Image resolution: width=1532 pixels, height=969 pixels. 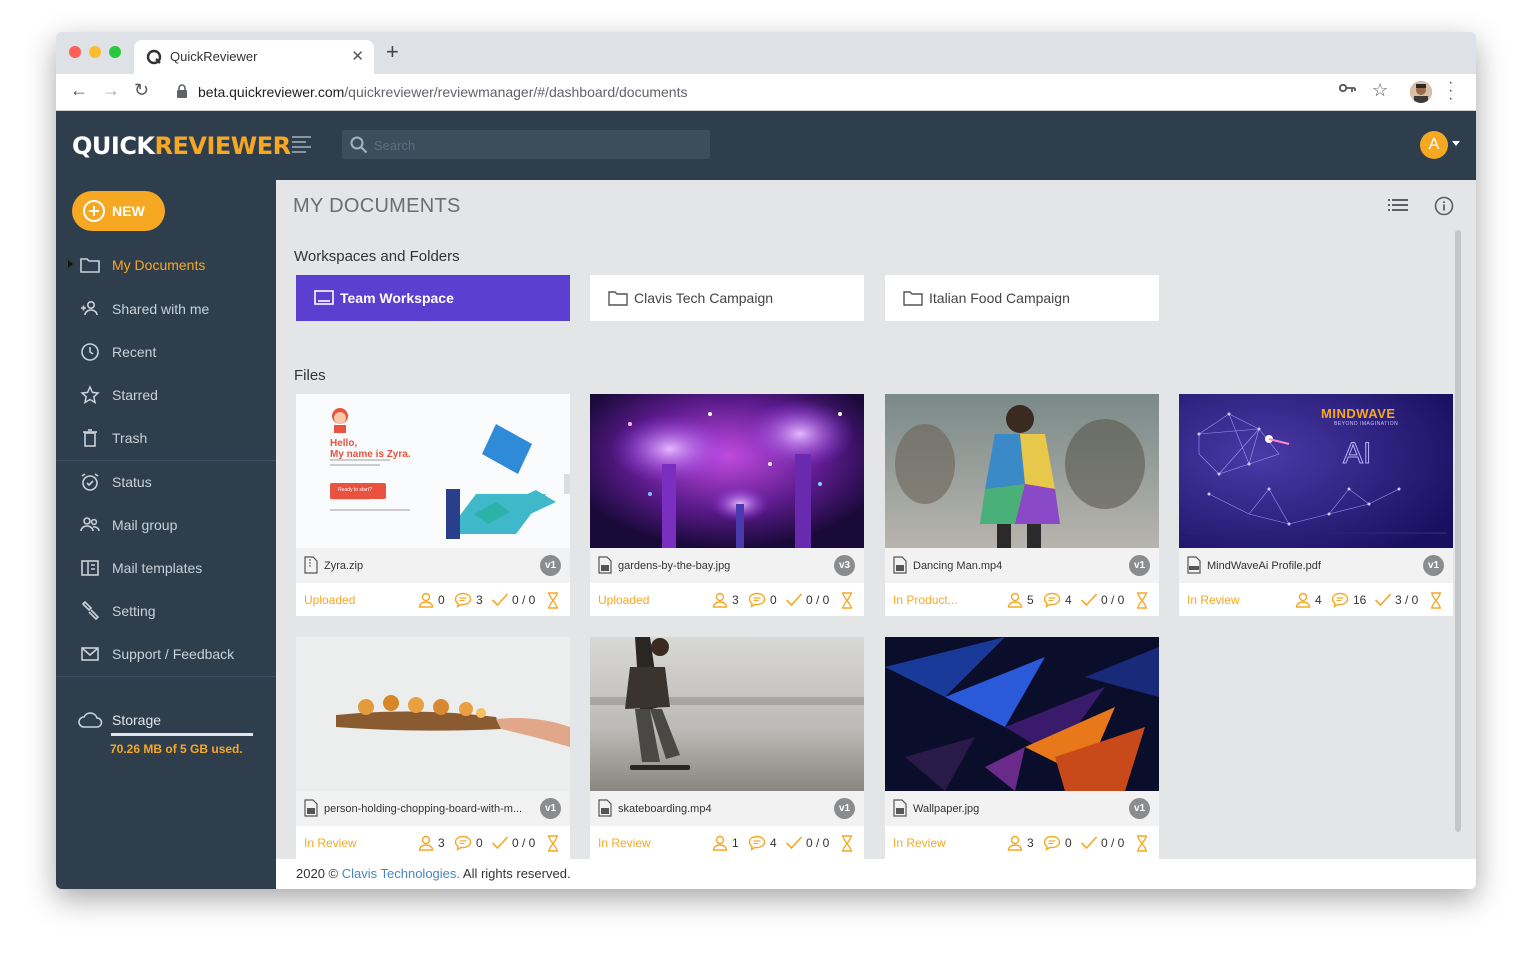 What do you see at coordinates (441, 600) in the screenshot?
I see `reviewers-count: 0` at bounding box center [441, 600].